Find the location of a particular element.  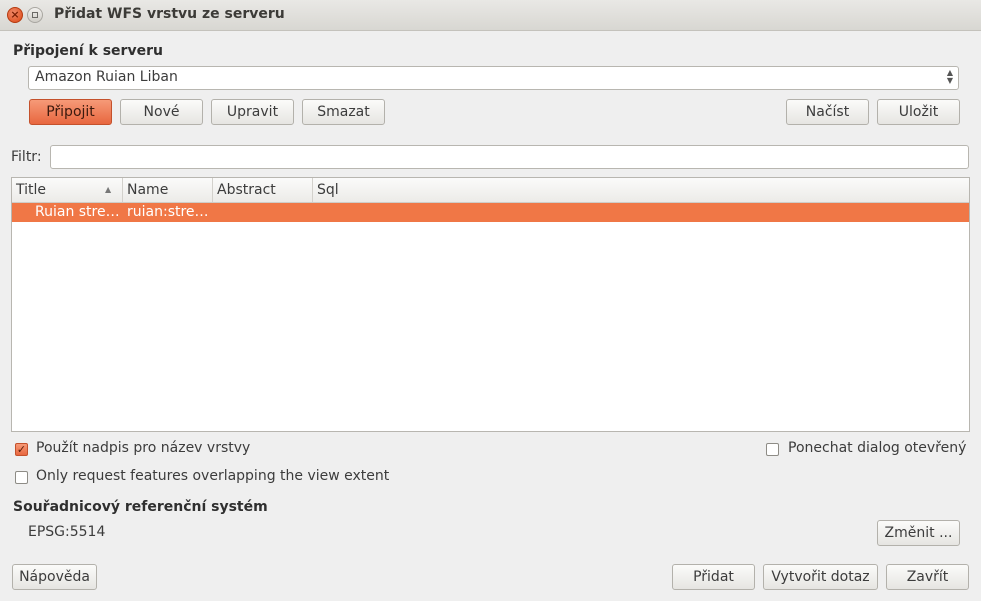

new-button: Nové is located at coordinates (161, 112).